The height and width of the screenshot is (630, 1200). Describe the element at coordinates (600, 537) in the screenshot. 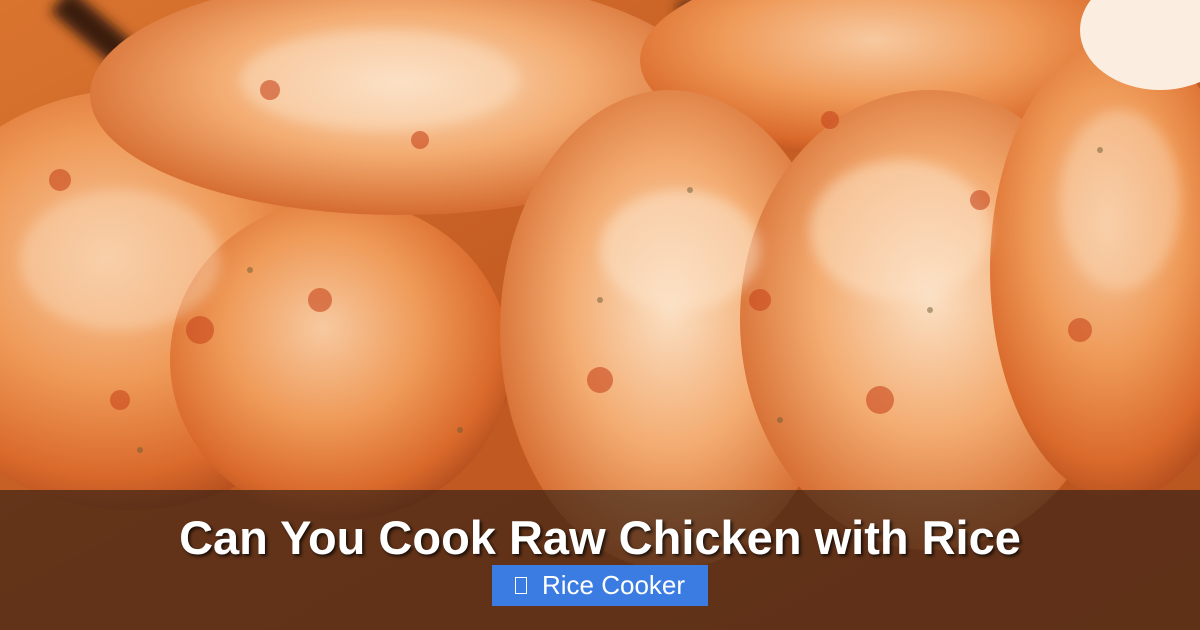

I see `page-title: Can You Cook Raw Chicken with Rice` at that location.